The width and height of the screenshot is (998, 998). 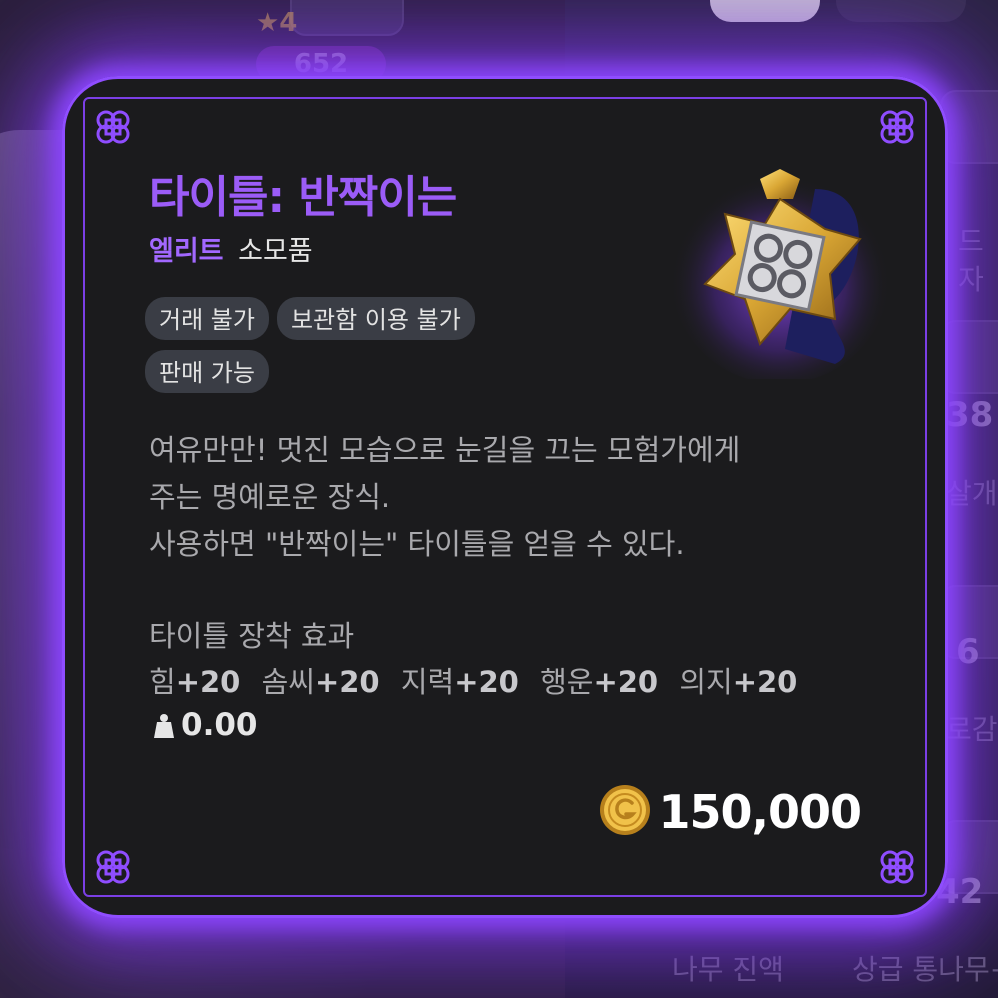 What do you see at coordinates (599, 682) in the screenshot?
I see `stat-luck: 행운+20` at bounding box center [599, 682].